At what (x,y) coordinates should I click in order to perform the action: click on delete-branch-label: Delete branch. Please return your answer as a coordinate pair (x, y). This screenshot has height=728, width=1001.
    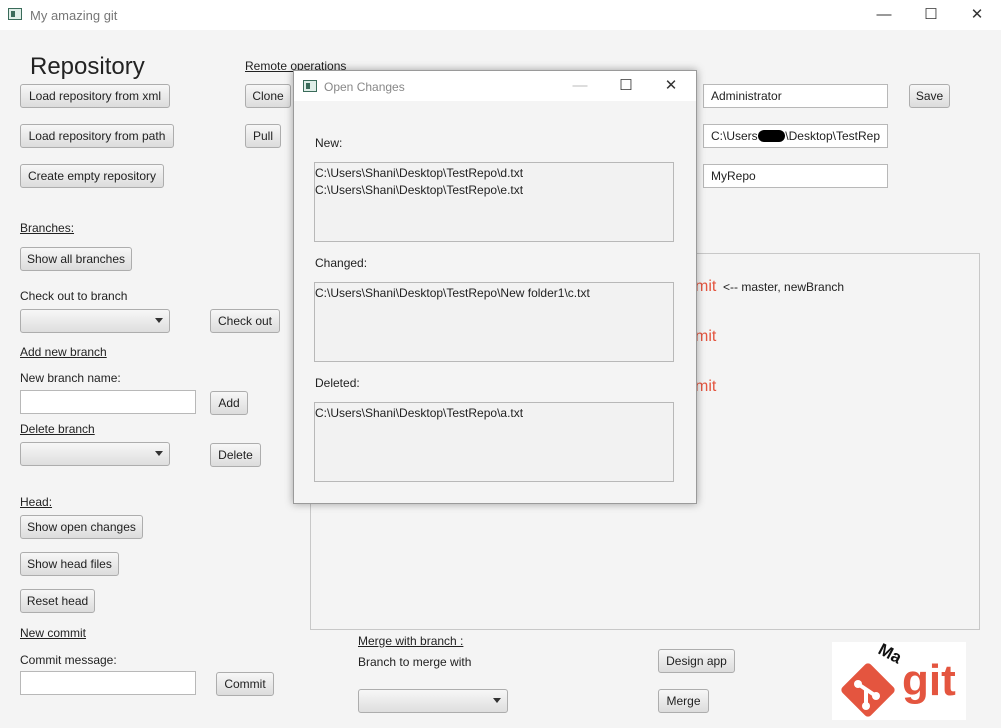
    Looking at the image, I should click on (57, 429).